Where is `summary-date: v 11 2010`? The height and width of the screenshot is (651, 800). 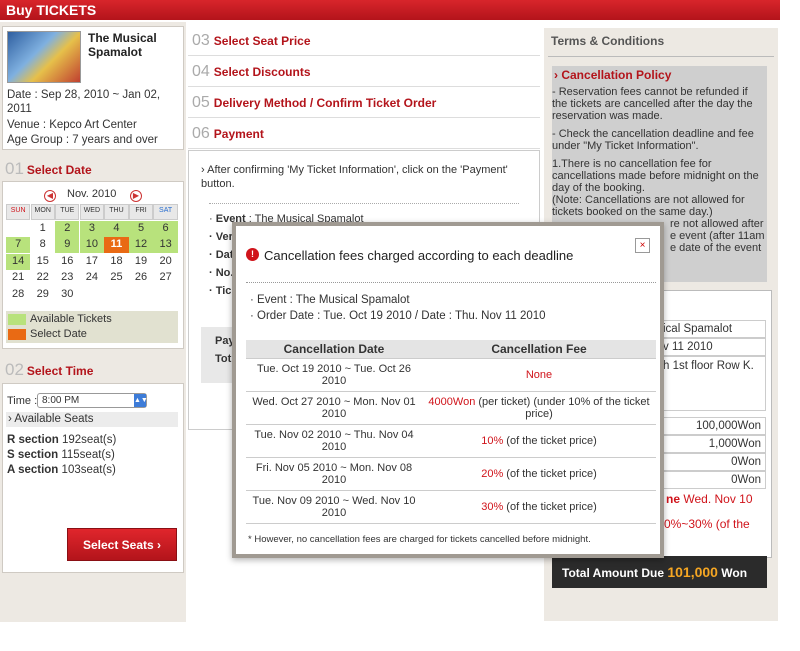
summary-date: v 11 2010 is located at coordinates (712, 347).